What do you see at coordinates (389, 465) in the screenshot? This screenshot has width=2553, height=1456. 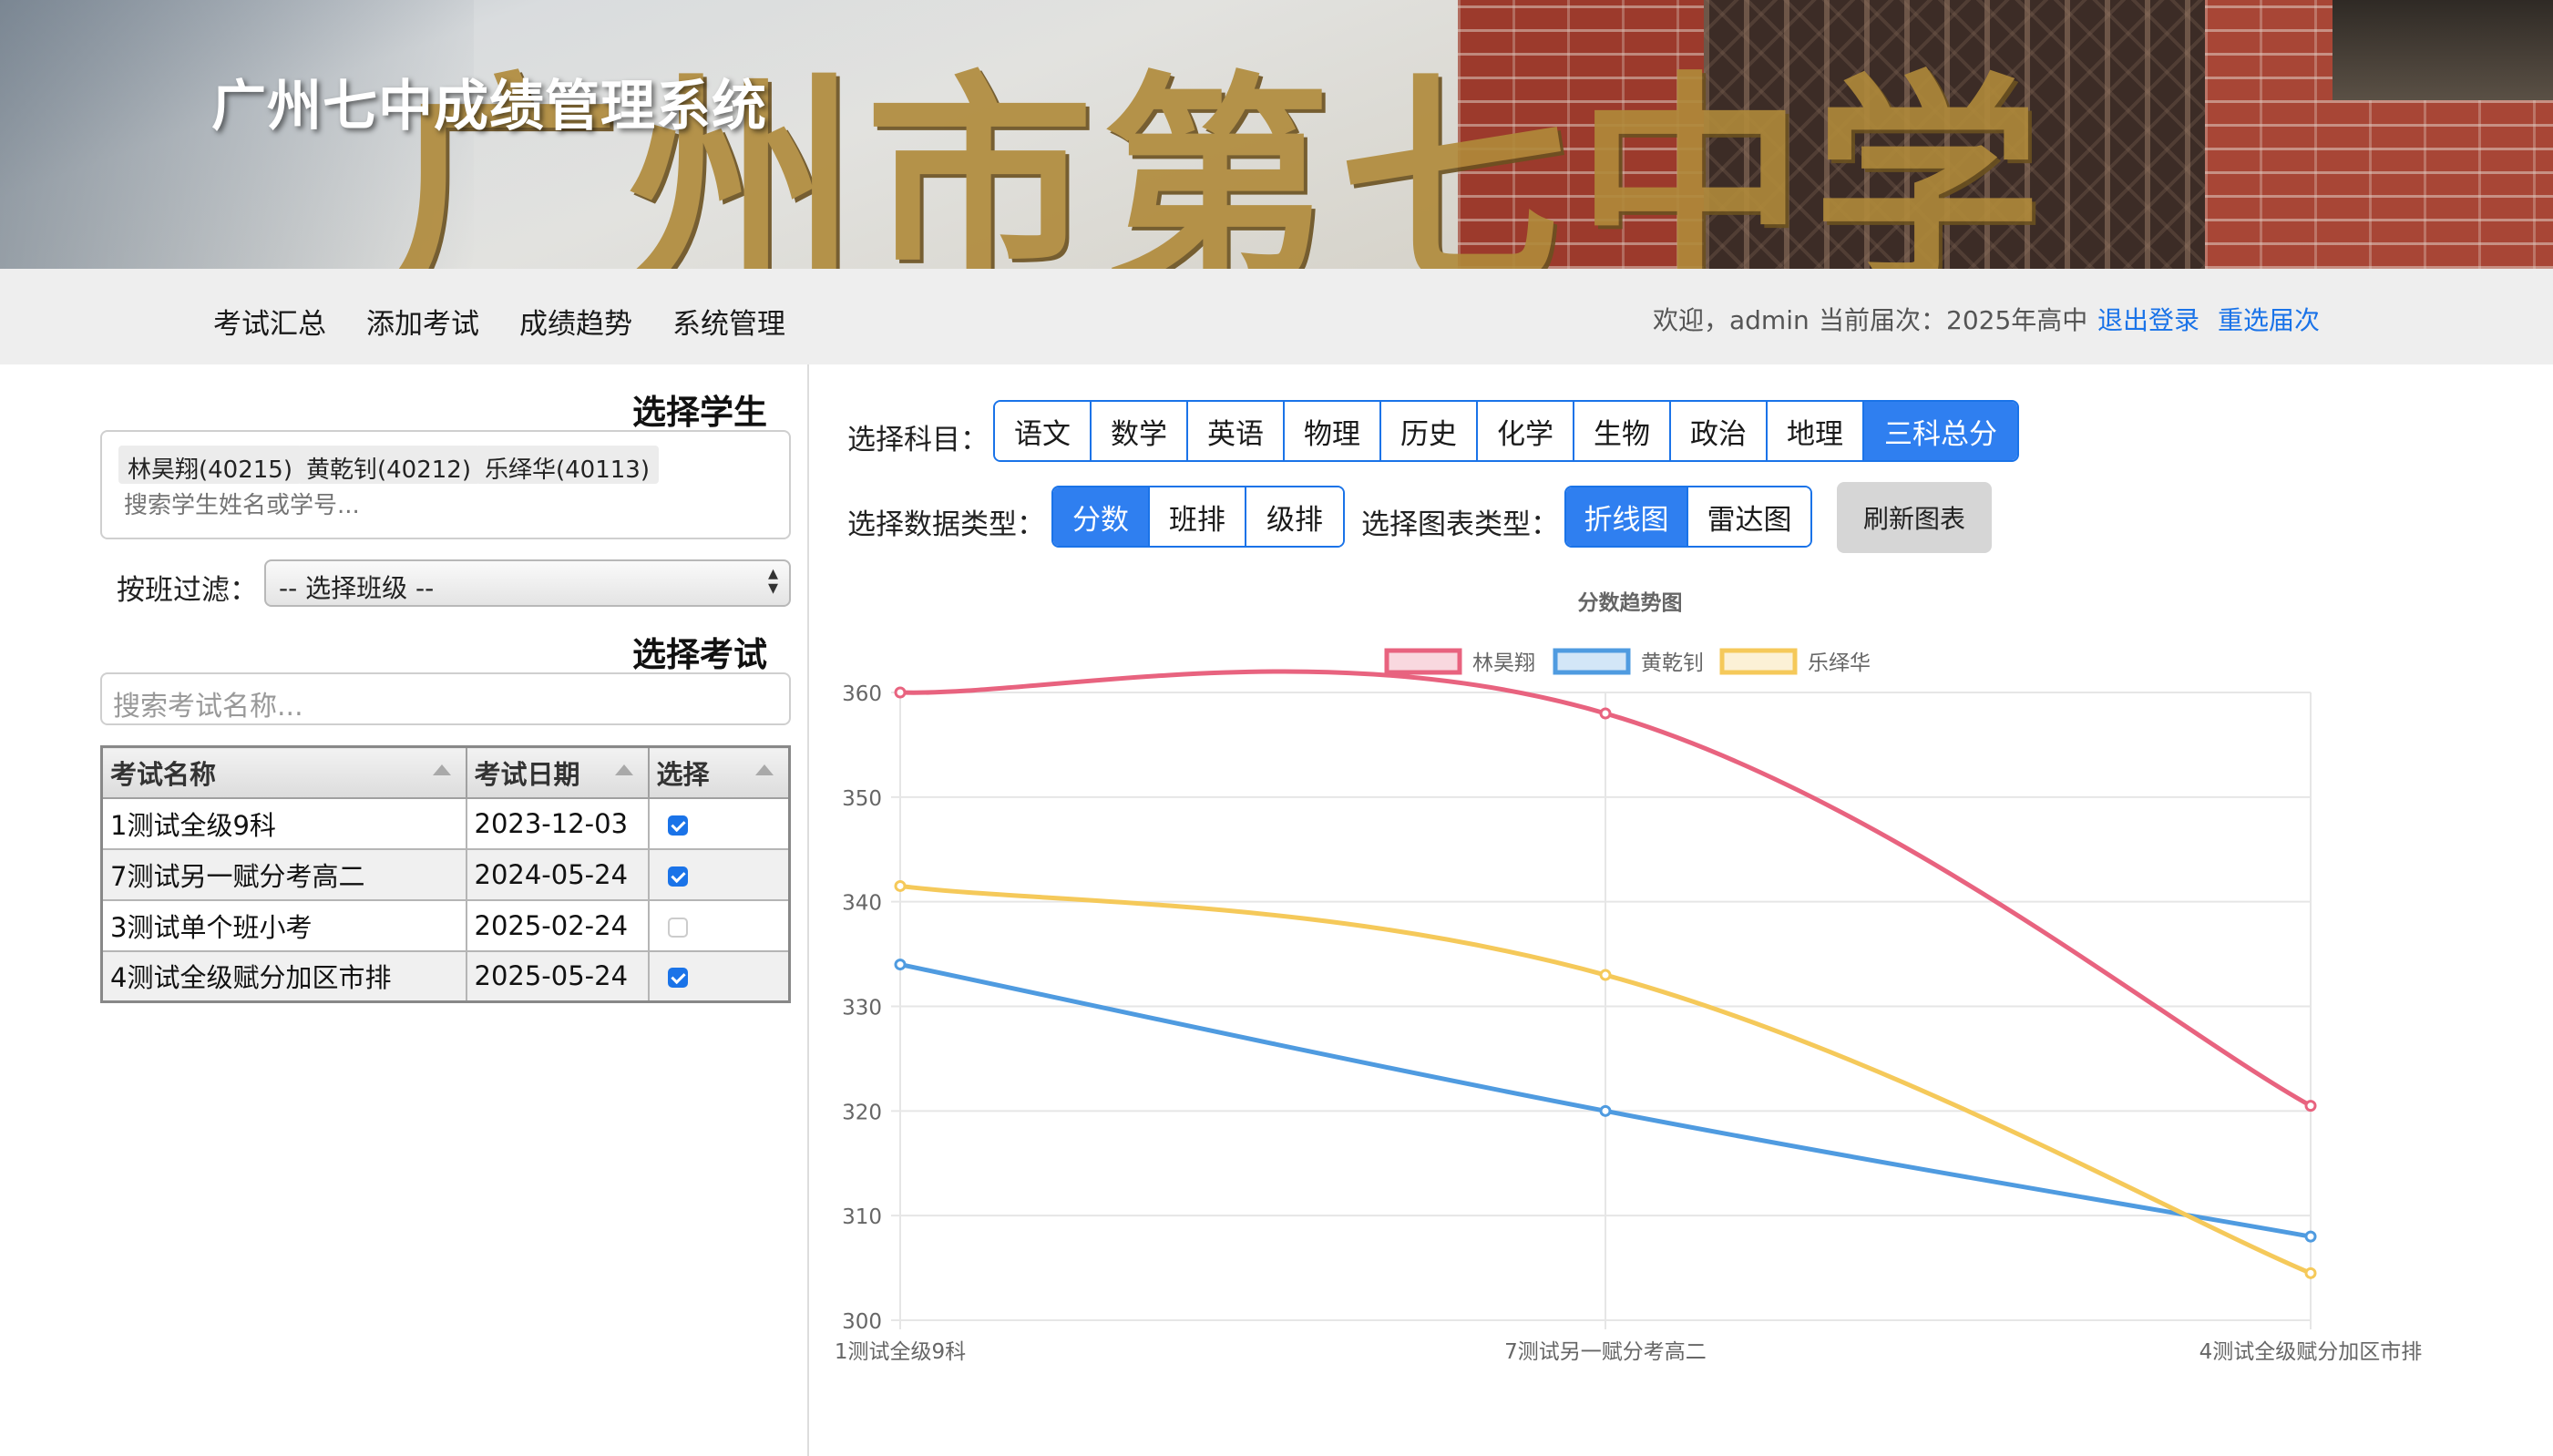 I see `student-chip: 黄乾钊(40212)` at bounding box center [389, 465].